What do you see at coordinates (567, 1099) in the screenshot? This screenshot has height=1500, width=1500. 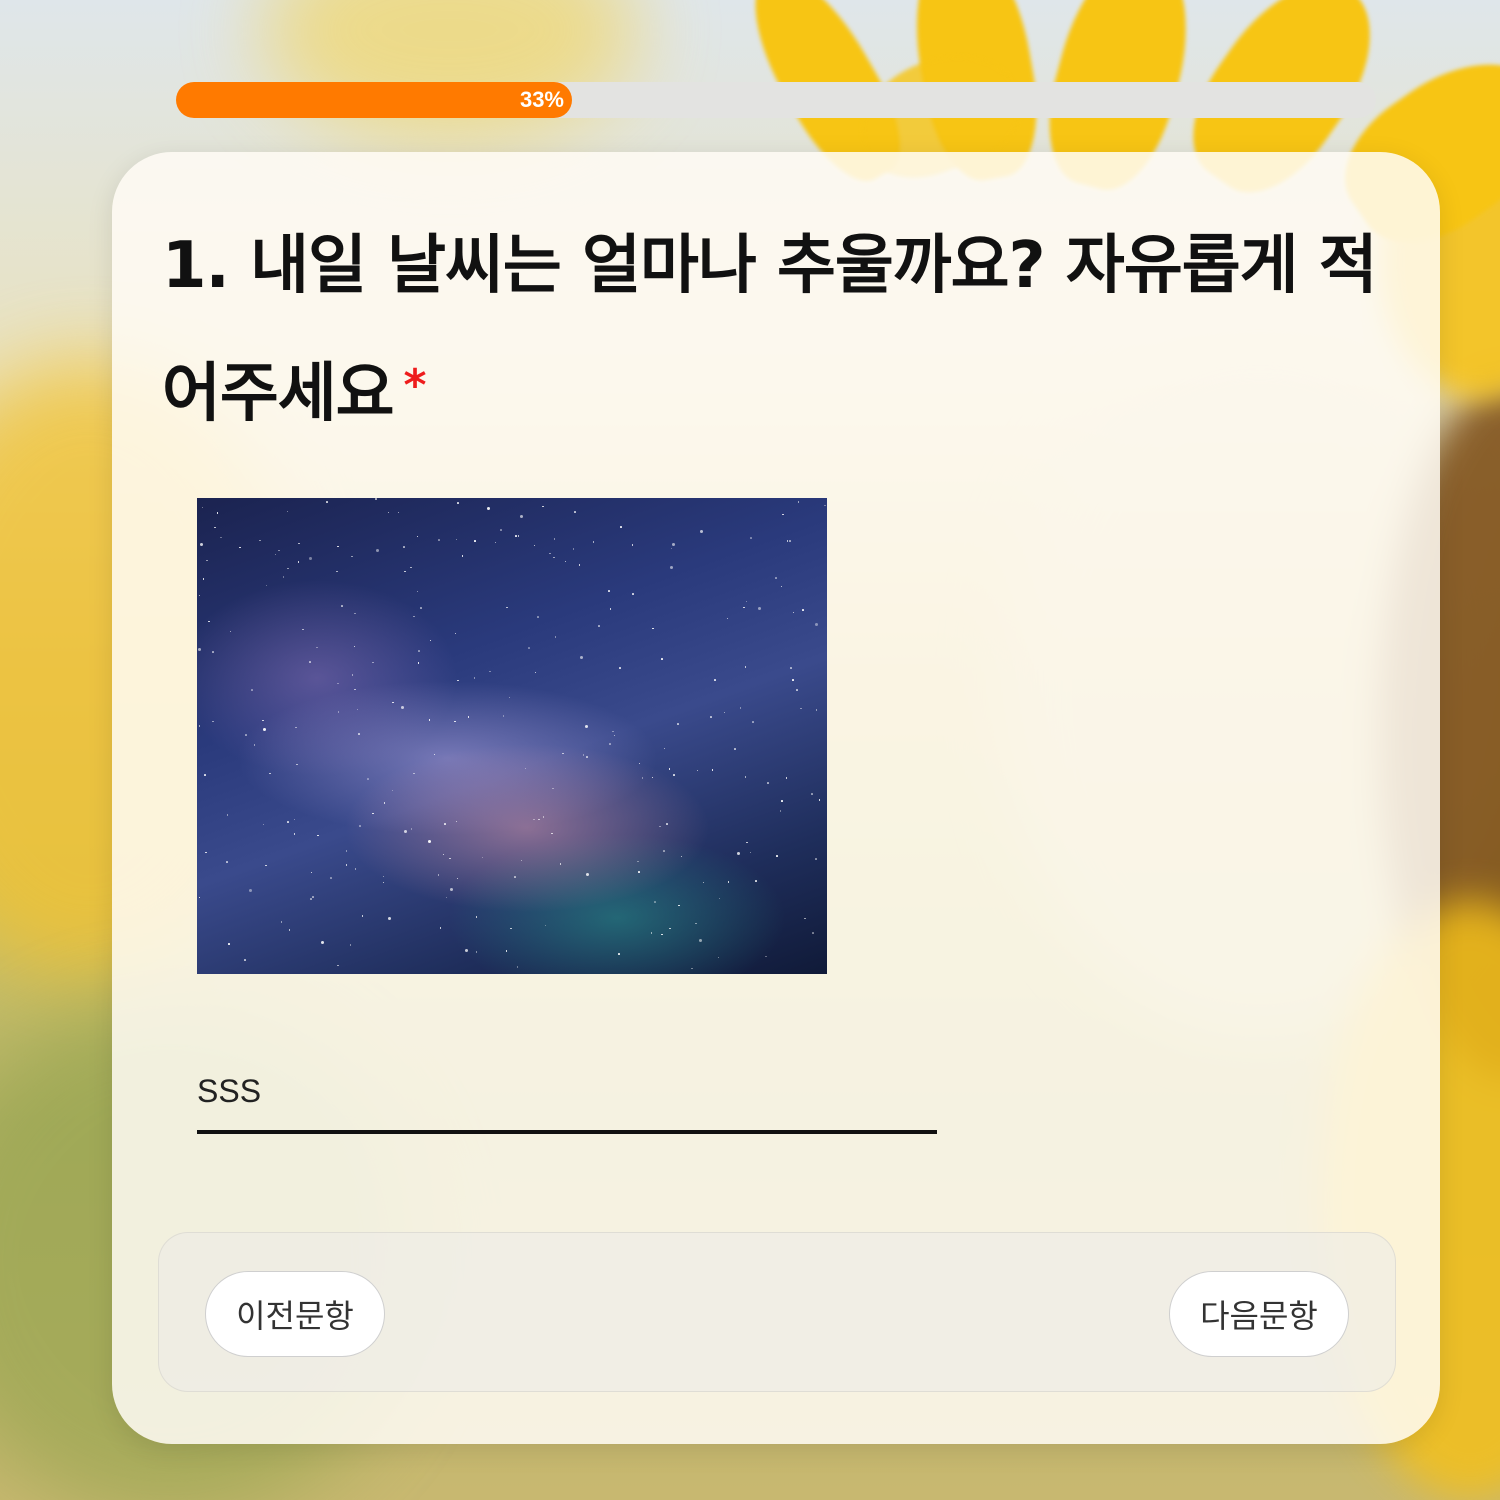 I see `answer-input` at bounding box center [567, 1099].